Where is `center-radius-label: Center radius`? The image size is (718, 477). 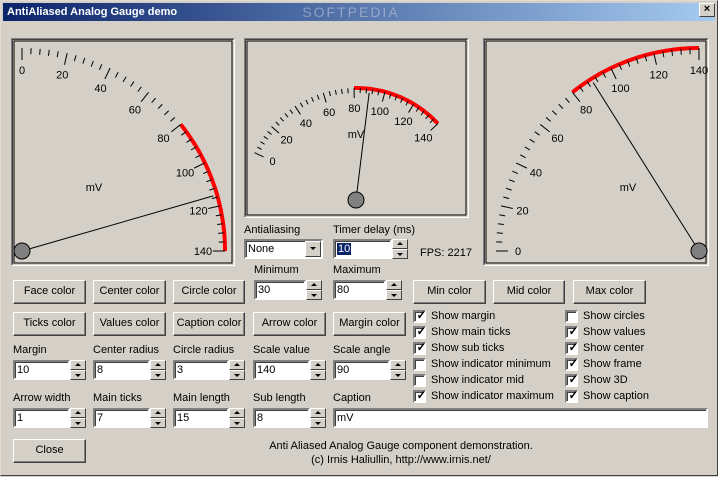
center-radius-label: Center radius is located at coordinates (126, 350).